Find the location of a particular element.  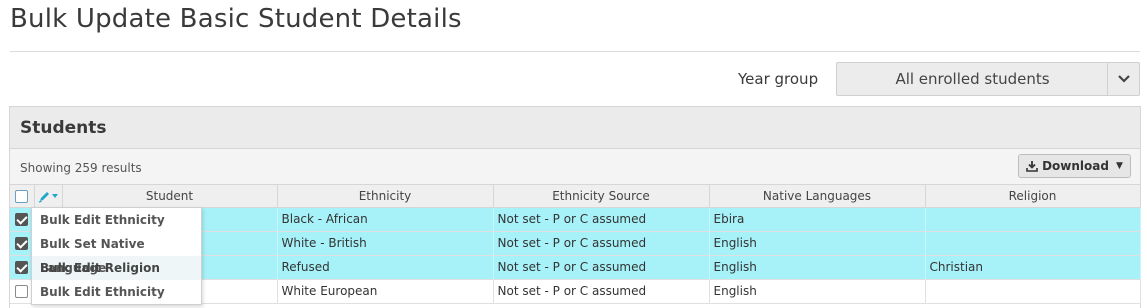

menu-item-bulk-edit-ethnicity-source: Bulk Edit Ethnicity Source is located at coordinates (116, 292).